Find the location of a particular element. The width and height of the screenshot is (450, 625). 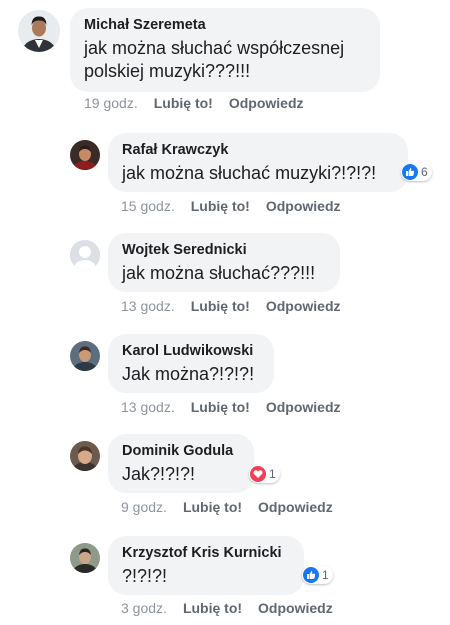

comment-meta: 15 godz. Lubię to! Odpowiedz is located at coordinates (239, 206).